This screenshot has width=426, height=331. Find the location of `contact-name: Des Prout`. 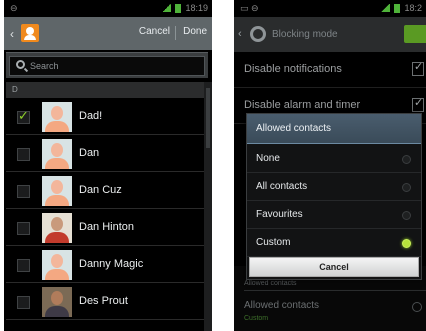

contact-name: Des Prout is located at coordinates (103, 301).